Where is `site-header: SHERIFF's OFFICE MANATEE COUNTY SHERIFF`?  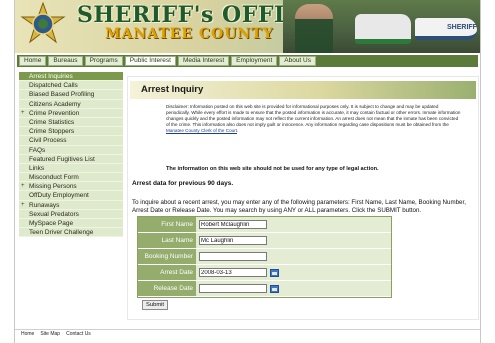 site-header: SHERIFF's OFFICE MANATEE COUNTY SHERIFF is located at coordinates (247, 26).